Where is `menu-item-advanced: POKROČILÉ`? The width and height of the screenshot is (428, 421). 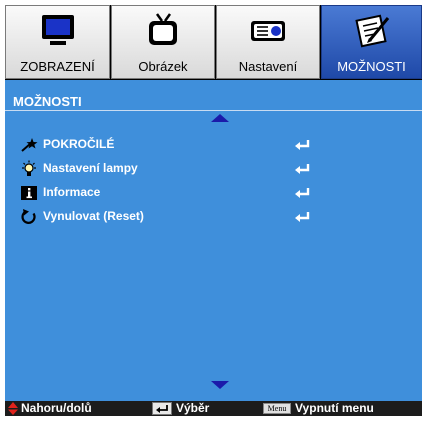
menu-item-advanced: POKROČILÉ is located at coordinates (170, 145).